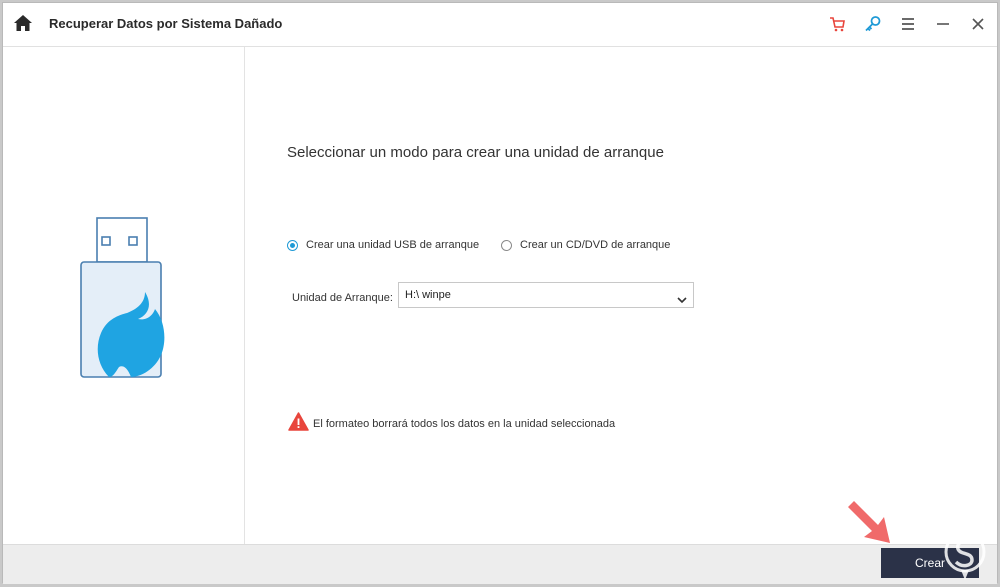  Describe the element at coordinates (23, 23) in the screenshot. I see `home-icon` at that location.